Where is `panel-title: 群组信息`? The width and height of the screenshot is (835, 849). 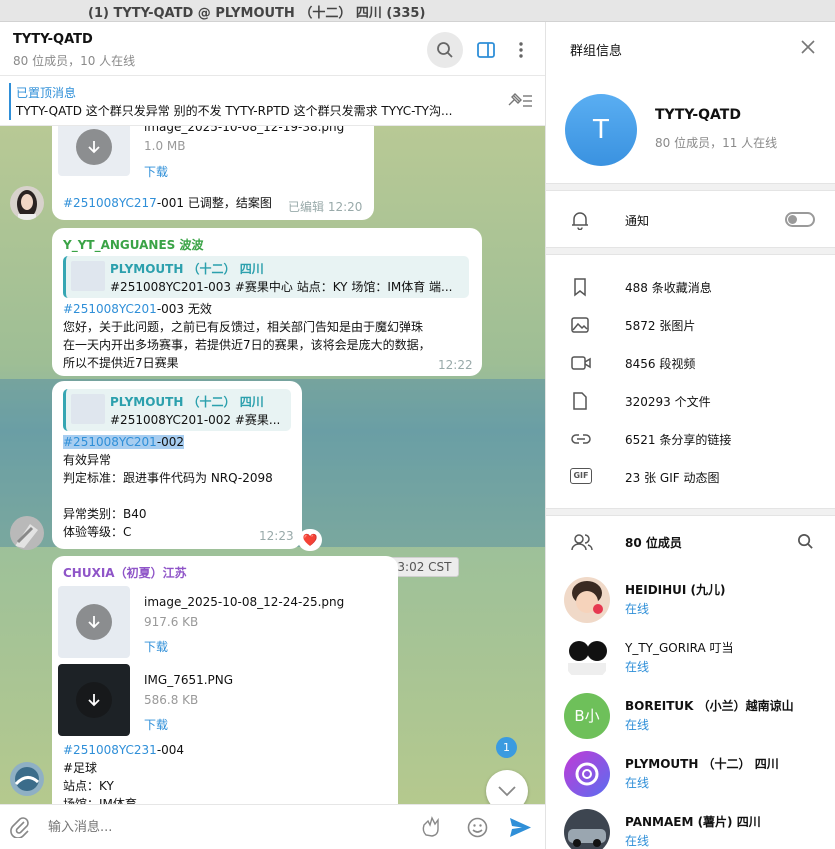 panel-title: 群组信息 is located at coordinates (596, 51).